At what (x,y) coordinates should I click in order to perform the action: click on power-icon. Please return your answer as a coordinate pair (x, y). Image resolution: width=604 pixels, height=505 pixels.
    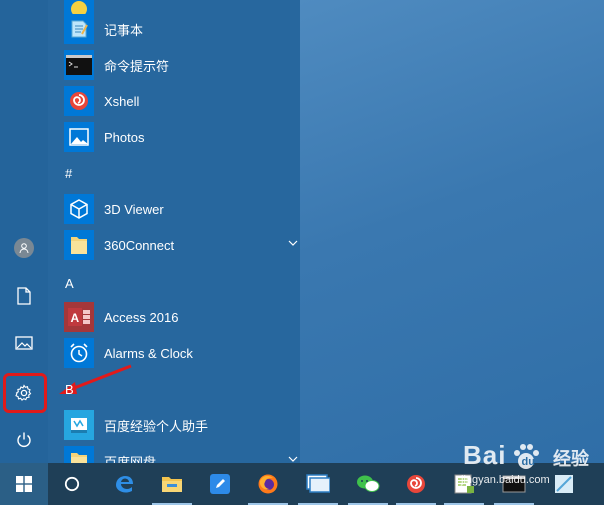
    Looking at the image, I should click on (24, 439).